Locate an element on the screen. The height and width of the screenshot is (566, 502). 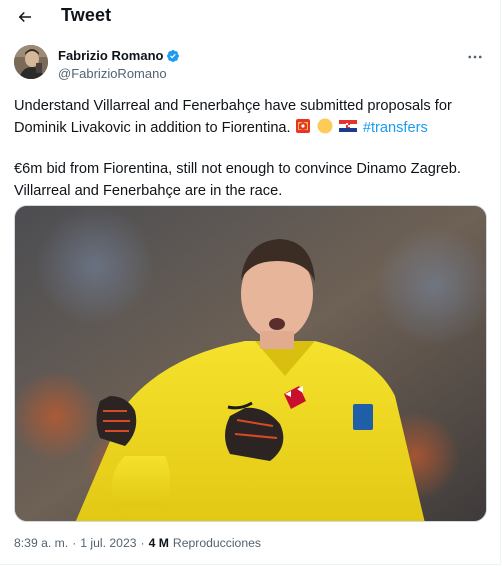
spain-flag-icon is located at coordinates (302, 125).